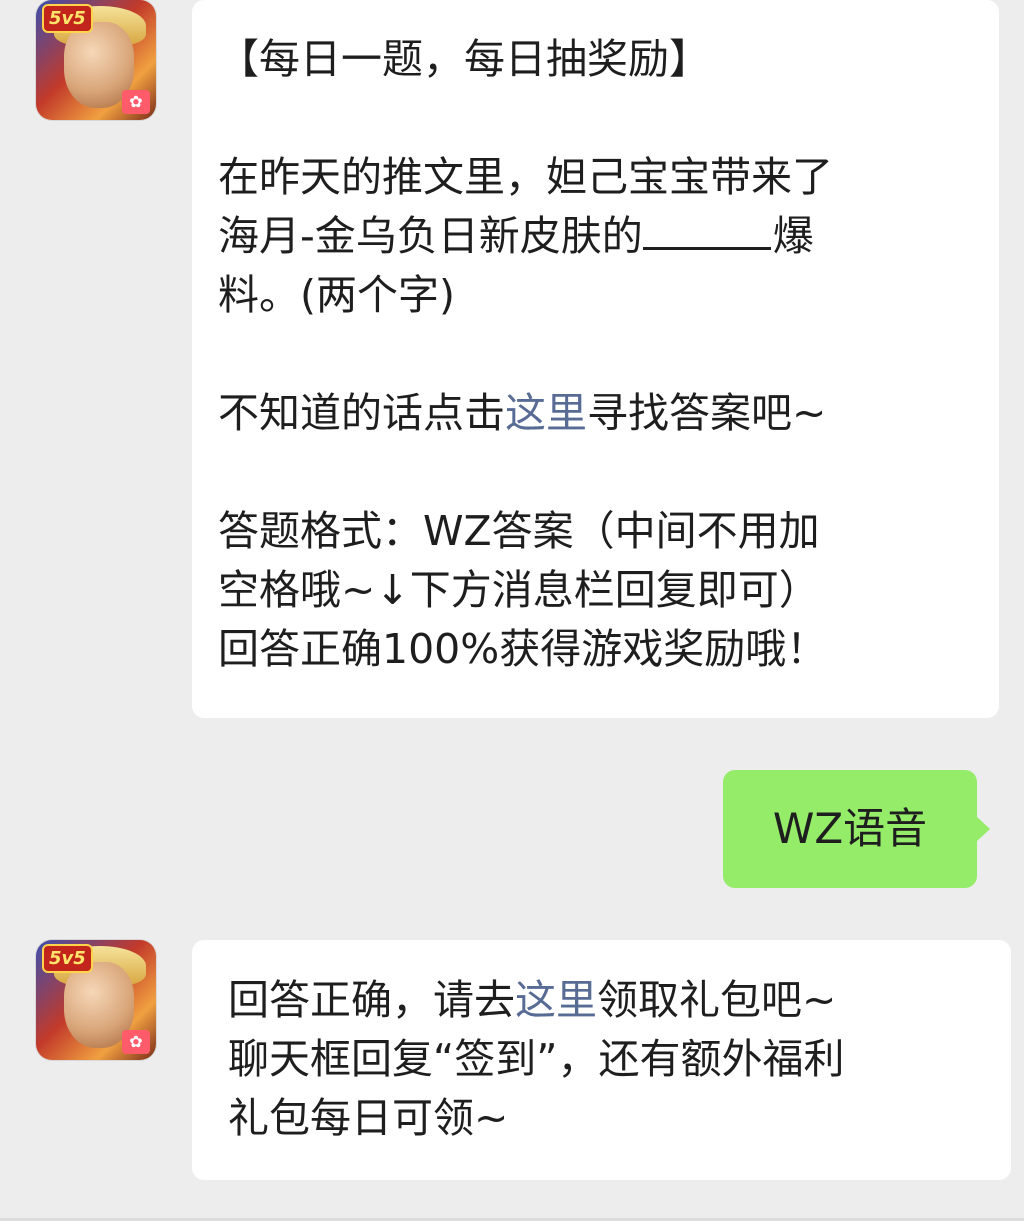 This screenshot has height=1221, width=1024. Describe the element at coordinates (707, 413) in the screenshot. I see `quiz-hint-end: 寻找答案吧~` at that location.